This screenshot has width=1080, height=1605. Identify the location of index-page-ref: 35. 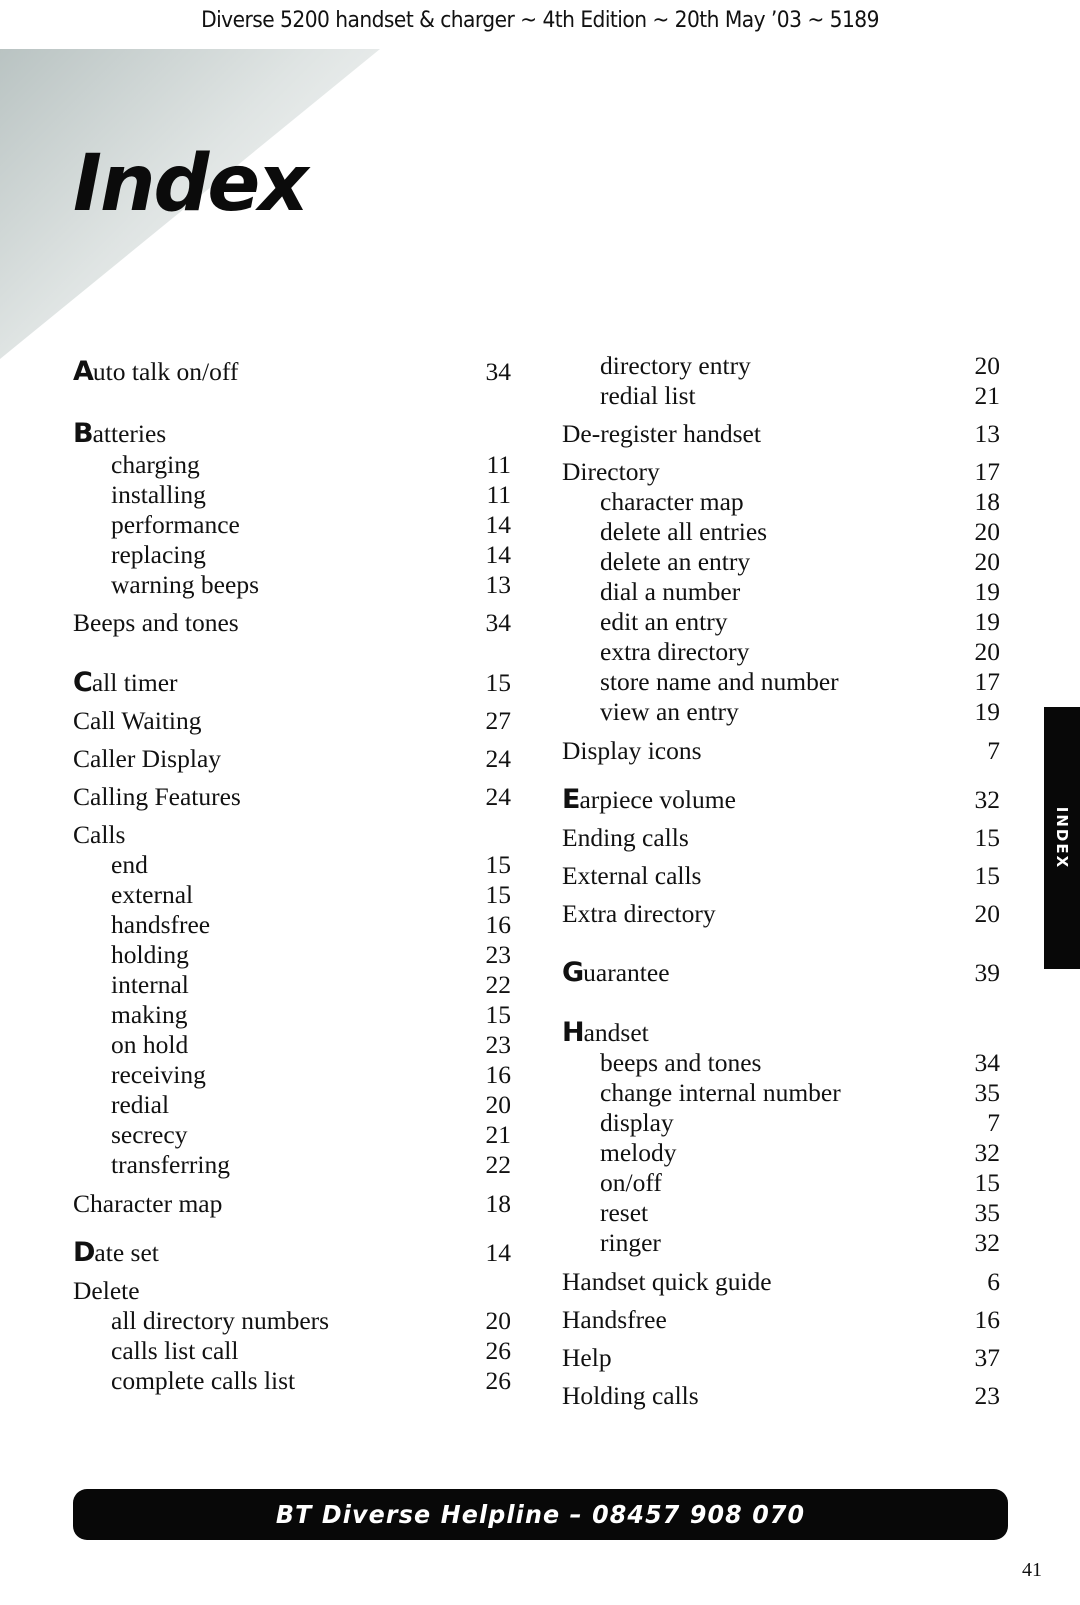
(987, 1092).